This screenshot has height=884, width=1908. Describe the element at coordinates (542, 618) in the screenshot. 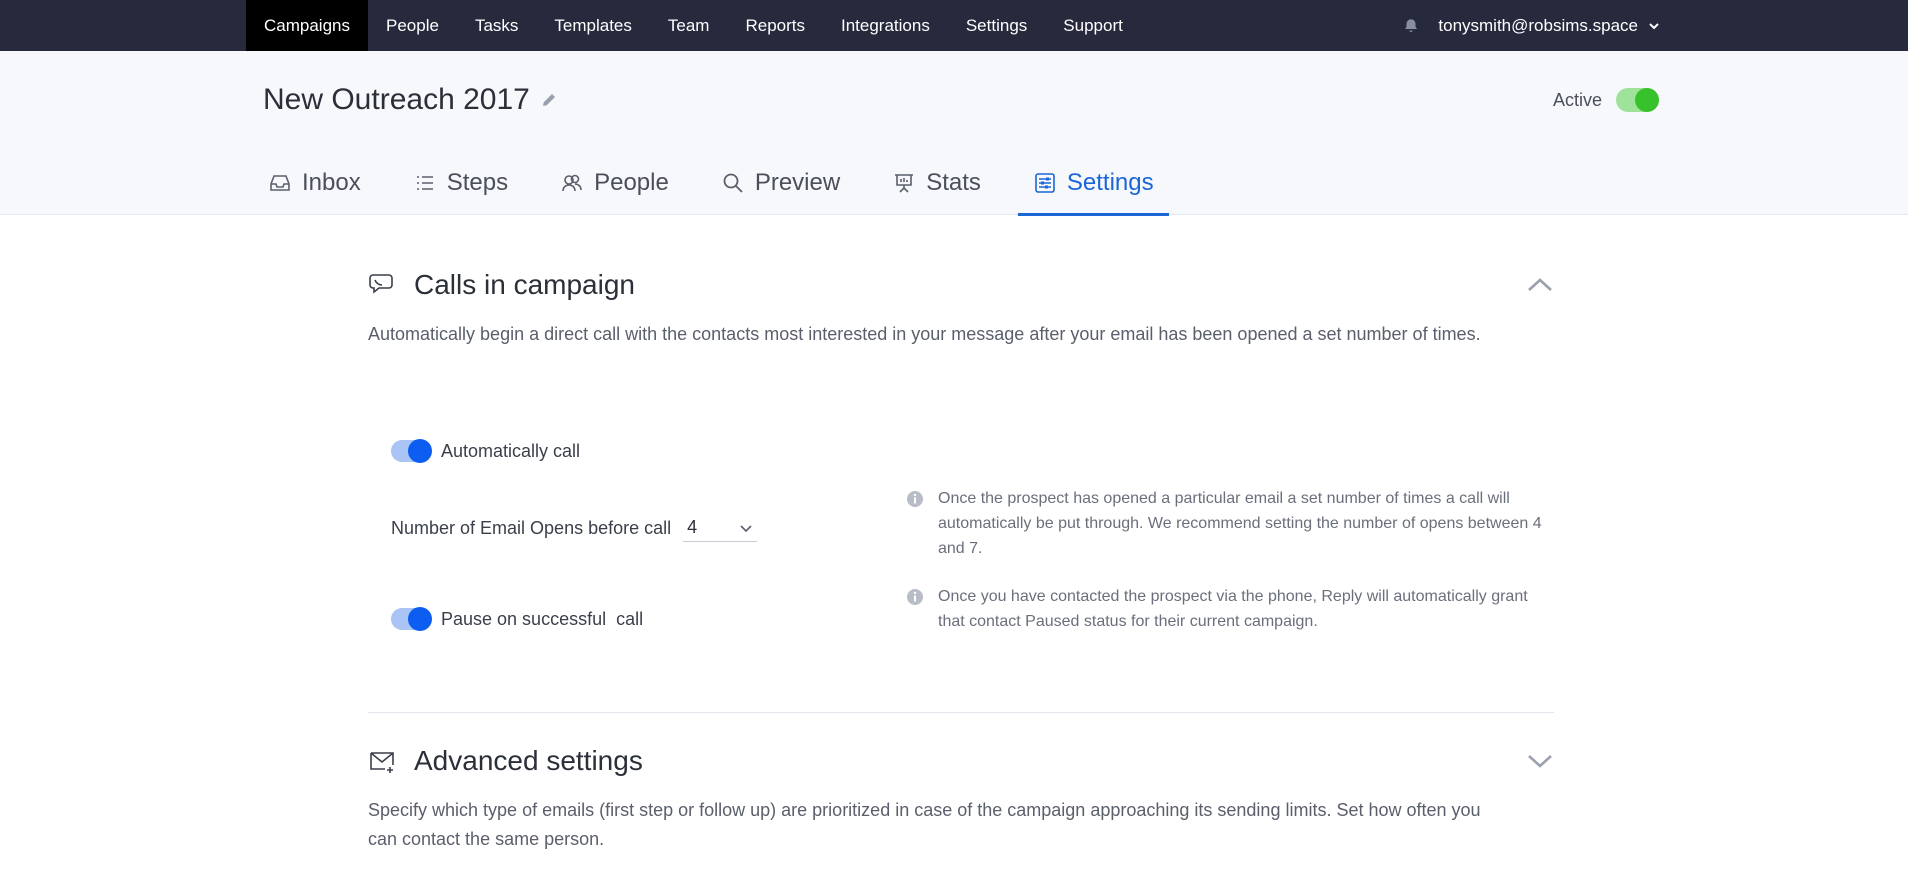

I see `pause-label: Pause on successful call` at that location.